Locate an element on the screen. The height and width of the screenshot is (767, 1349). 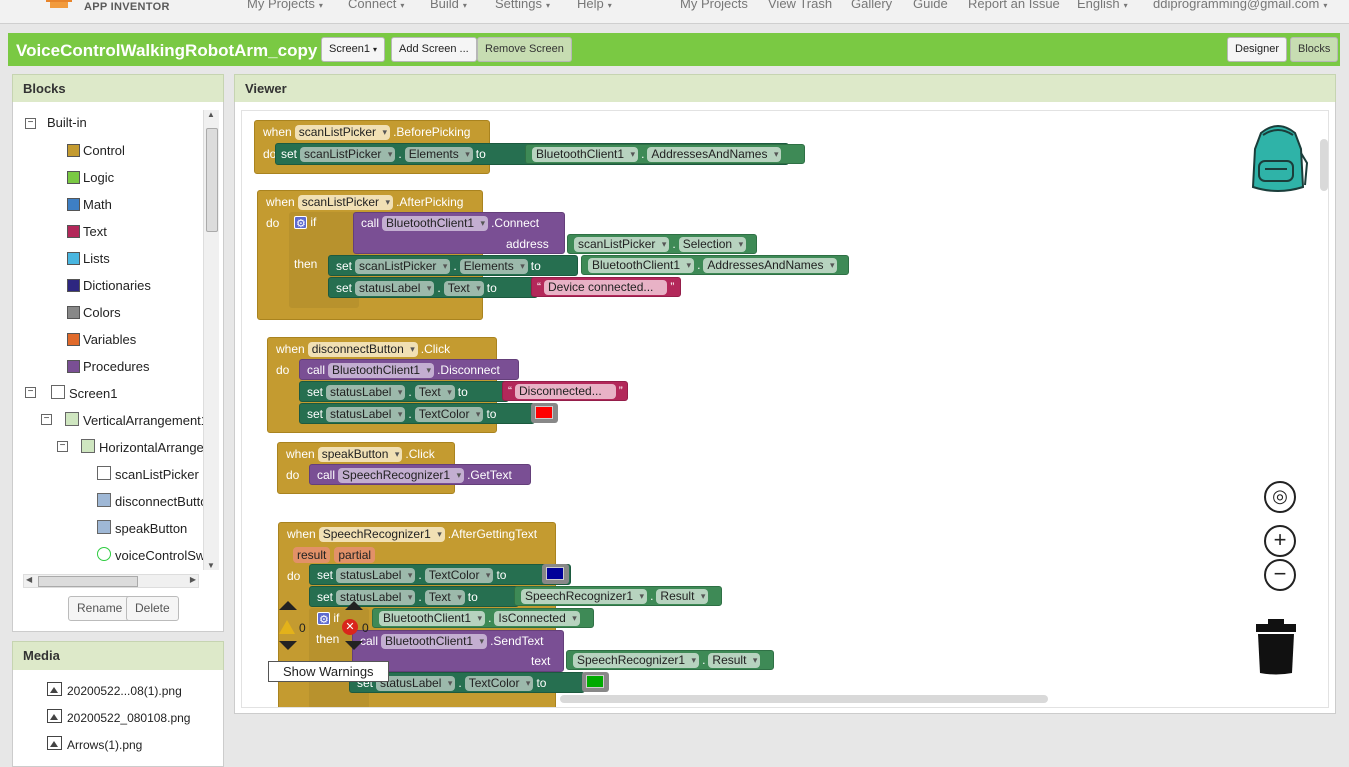
red-color-swatch is located at coordinates (544, 412).